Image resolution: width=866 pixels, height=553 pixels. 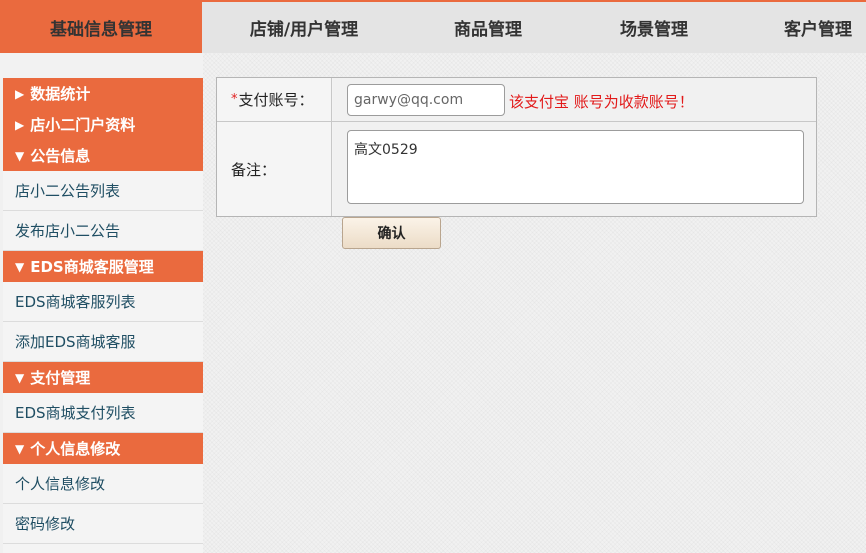 I want to click on sidebar-item-publish-notice: 发布店小二公告, so click(x=103, y=231).